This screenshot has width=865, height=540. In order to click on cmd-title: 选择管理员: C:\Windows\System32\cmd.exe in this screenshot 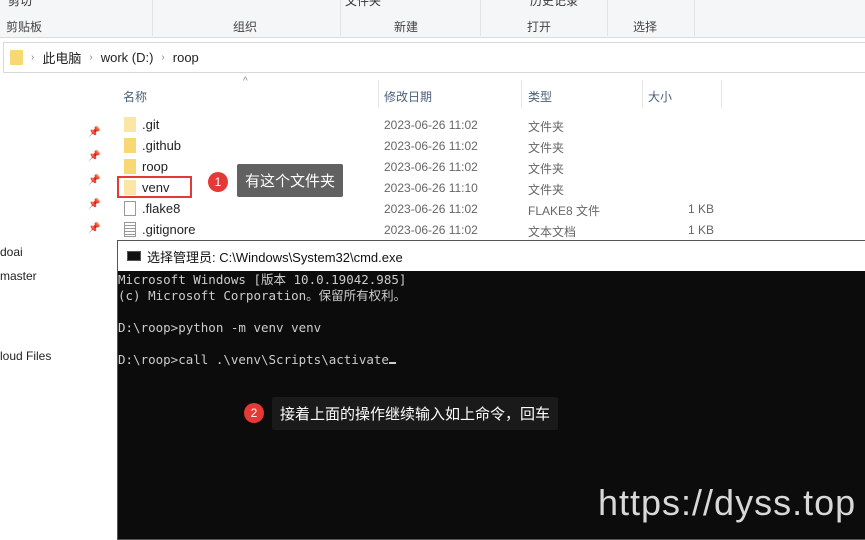, I will do `click(275, 257)`.